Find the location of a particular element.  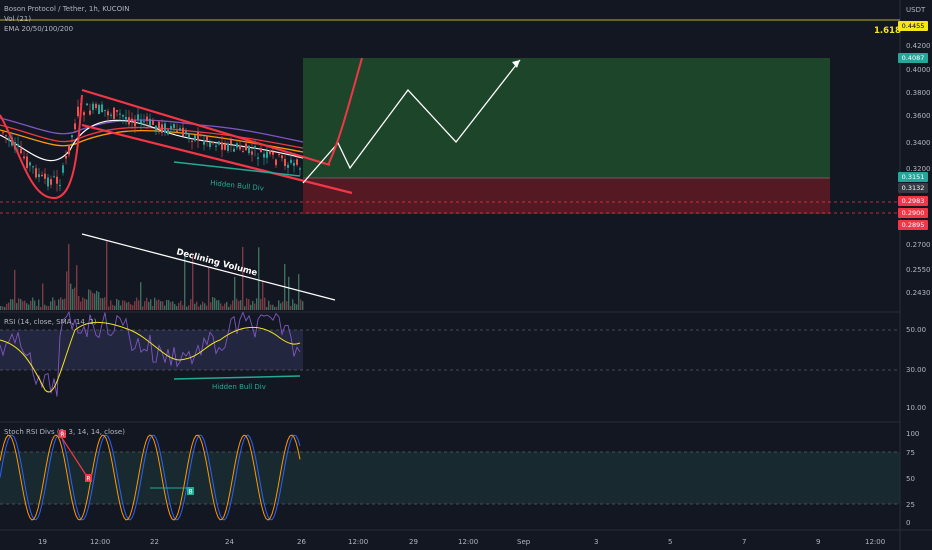

chart-title: Boson Protocol / Tether, 1h, KUCOIN is located at coordinates (66, 9).